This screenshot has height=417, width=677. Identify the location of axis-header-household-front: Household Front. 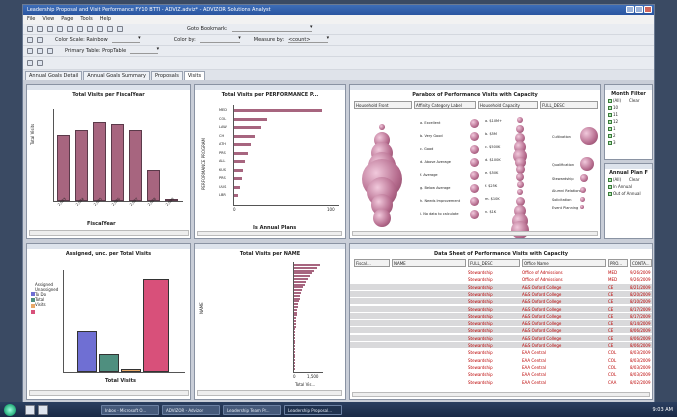
(383, 105).